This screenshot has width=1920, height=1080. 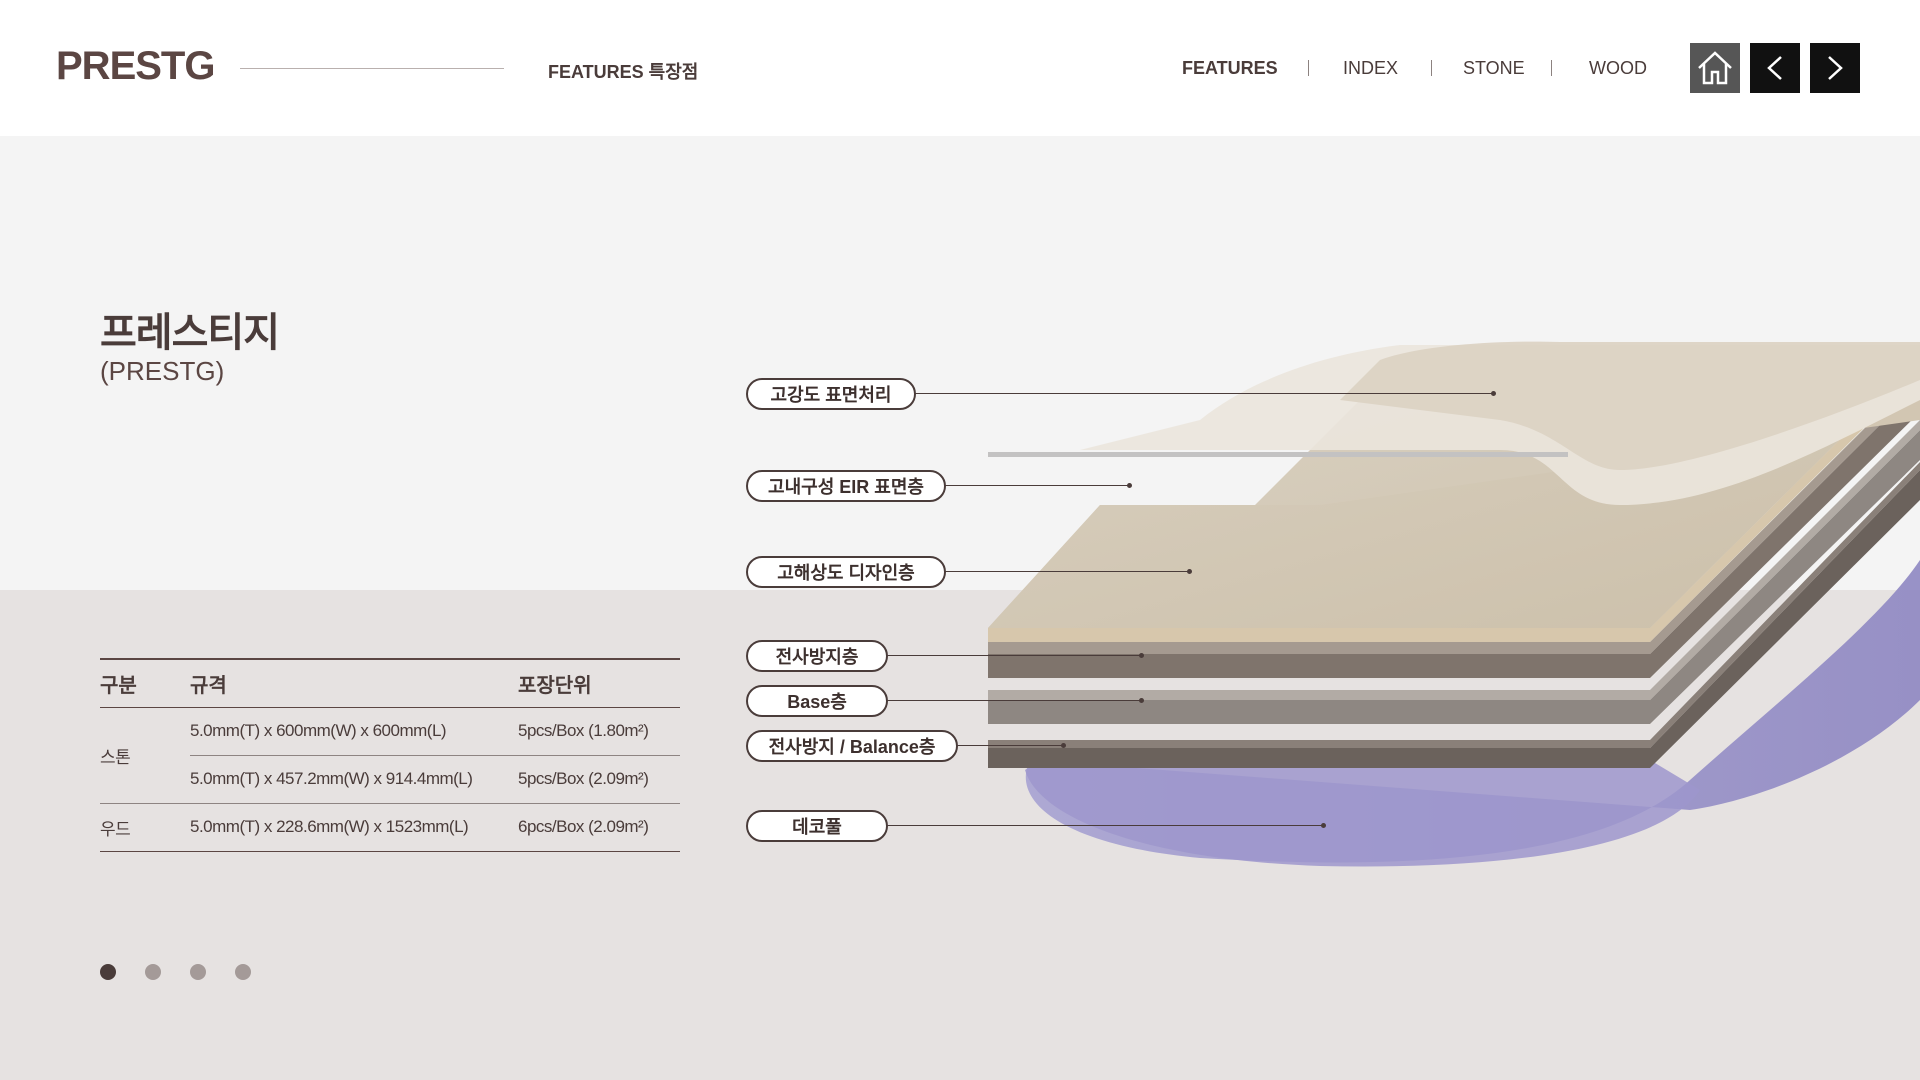 I want to click on callout-balance: 전사방지 / Balance층, so click(x=852, y=746).